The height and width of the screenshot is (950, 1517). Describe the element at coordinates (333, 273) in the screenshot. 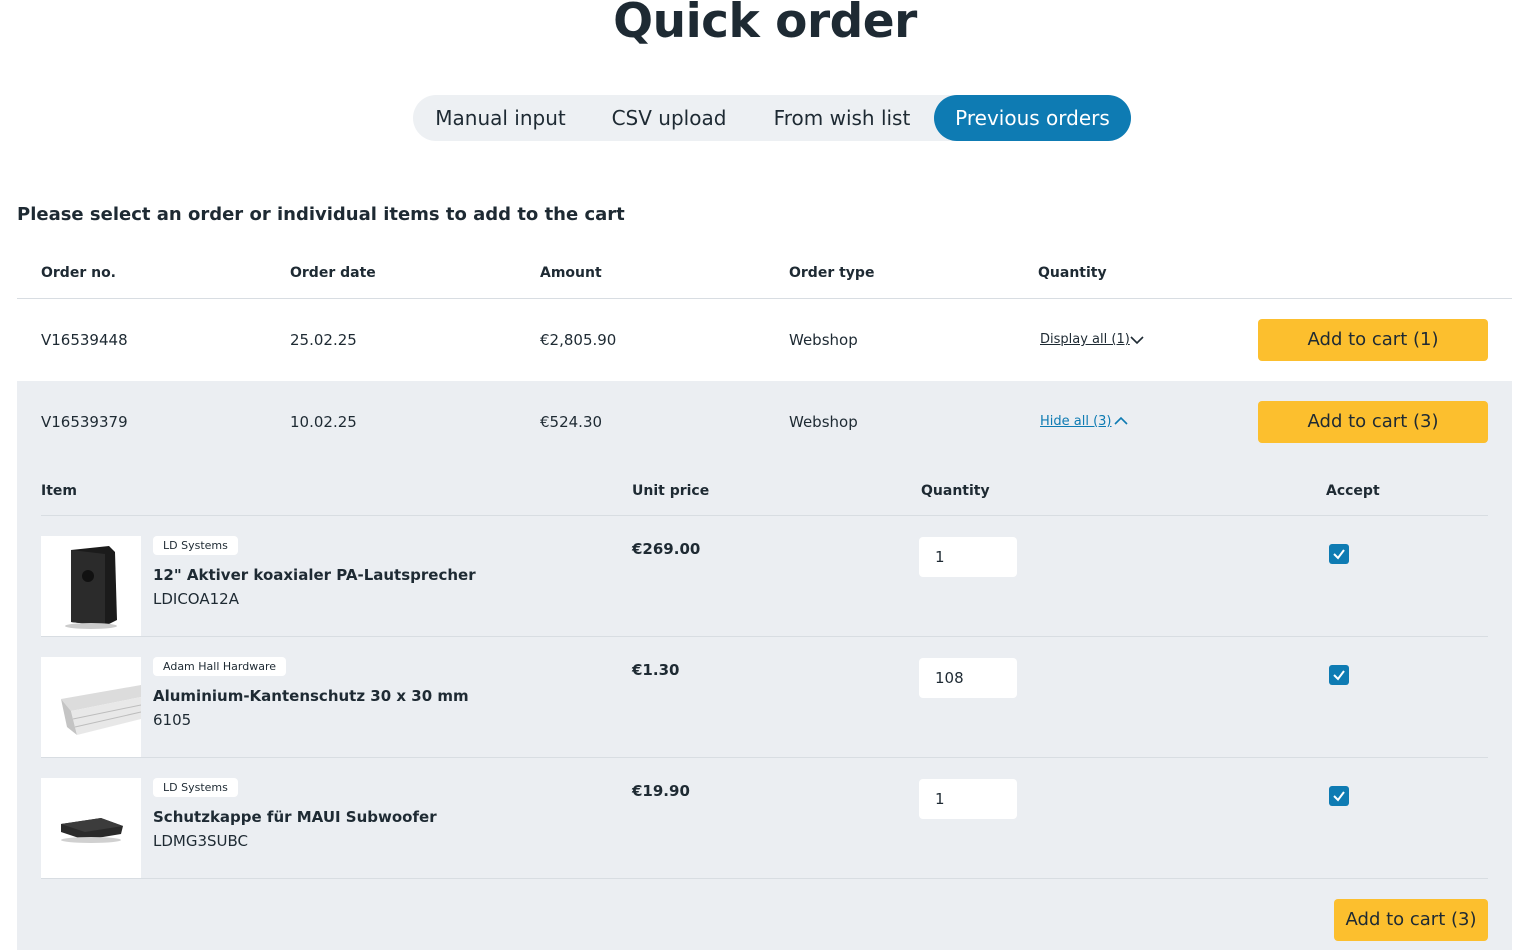

I see `header-order-date: Order date` at that location.